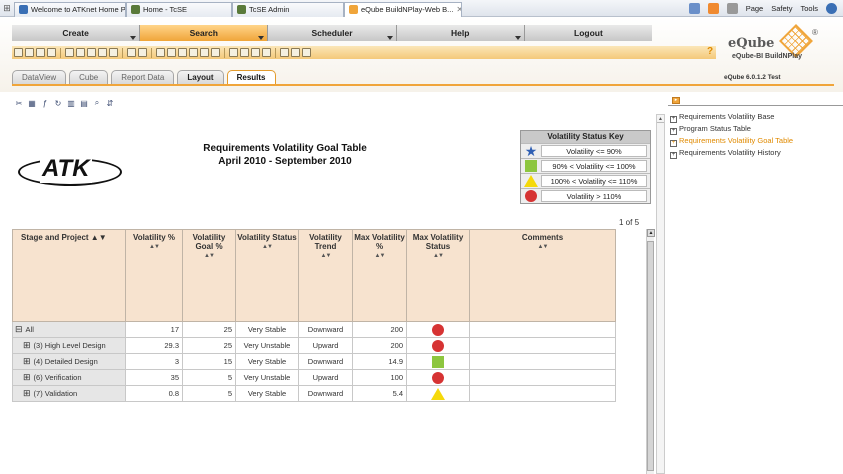 This screenshot has width=843, height=474. I want to click on tab-dataview: DataView, so click(39, 77).